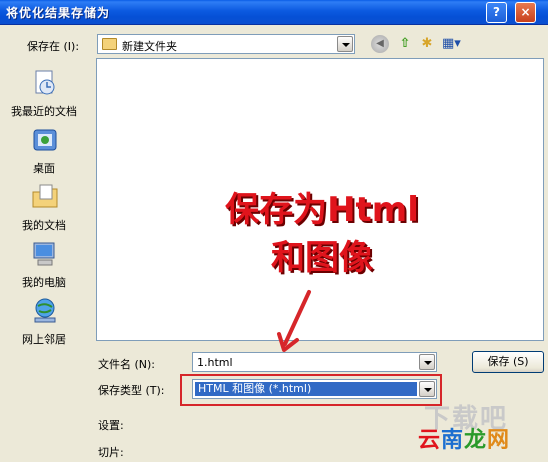 The width and height of the screenshot is (548, 462). Describe the element at coordinates (525, 12) in the screenshot. I see `close-button: ×` at that location.